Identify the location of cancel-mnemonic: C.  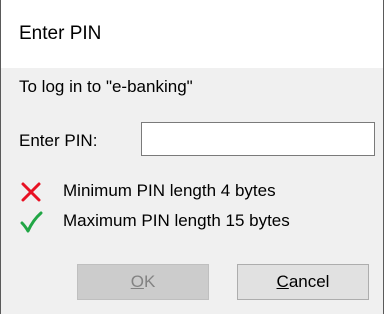
(282, 281).